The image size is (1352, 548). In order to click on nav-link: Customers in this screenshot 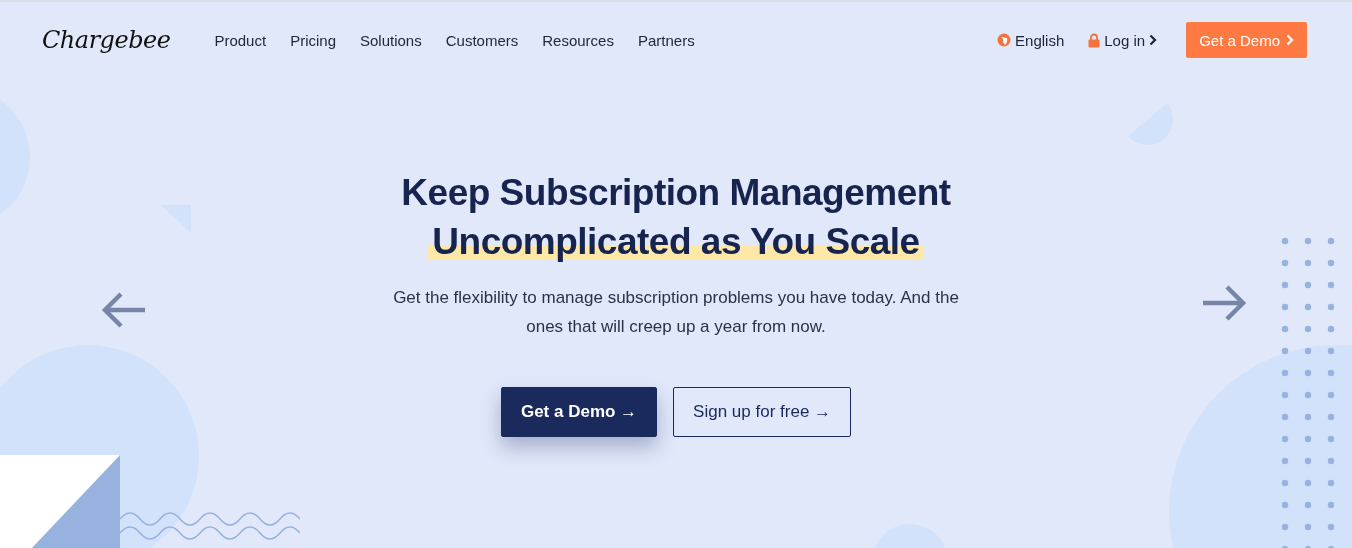, I will do `click(482, 40)`.